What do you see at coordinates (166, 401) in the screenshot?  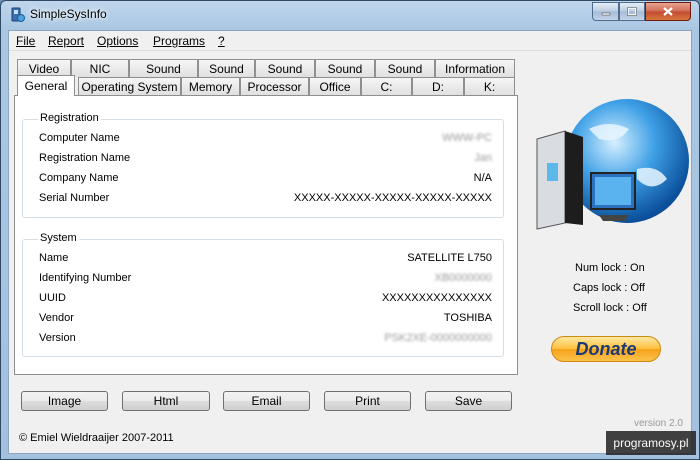 I see `html-button: Html` at bounding box center [166, 401].